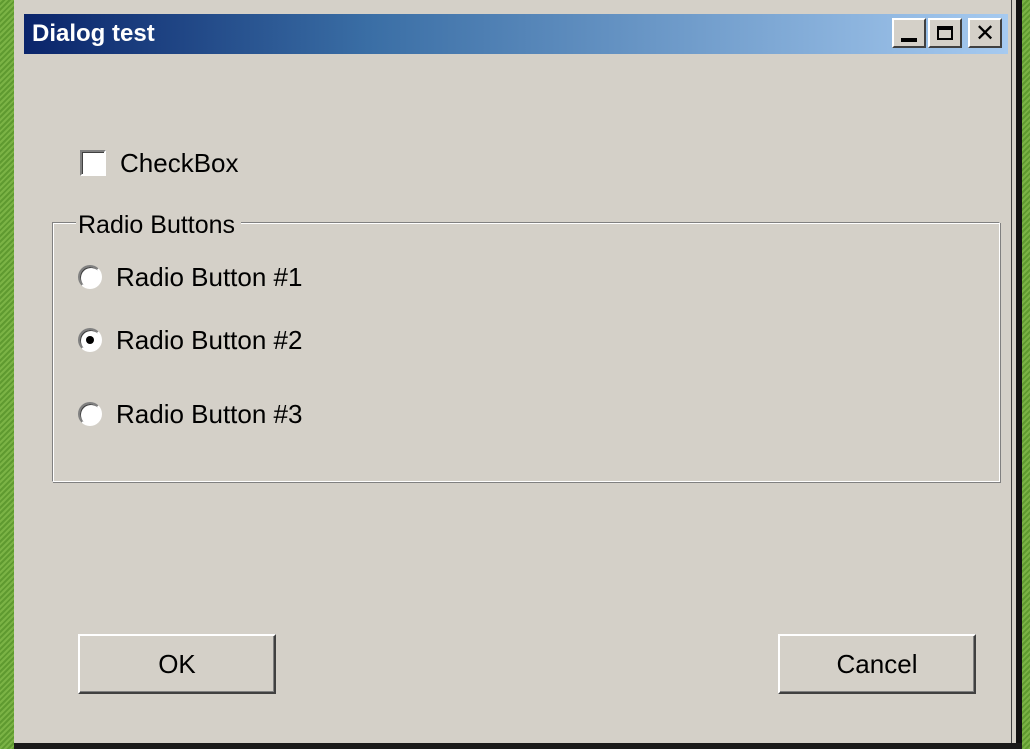 The width and height of the screenshot is (1030, 749). Describe the element at coordinates (93, 33) in the screenshot. I see `window-title: Dialog test` at that location.